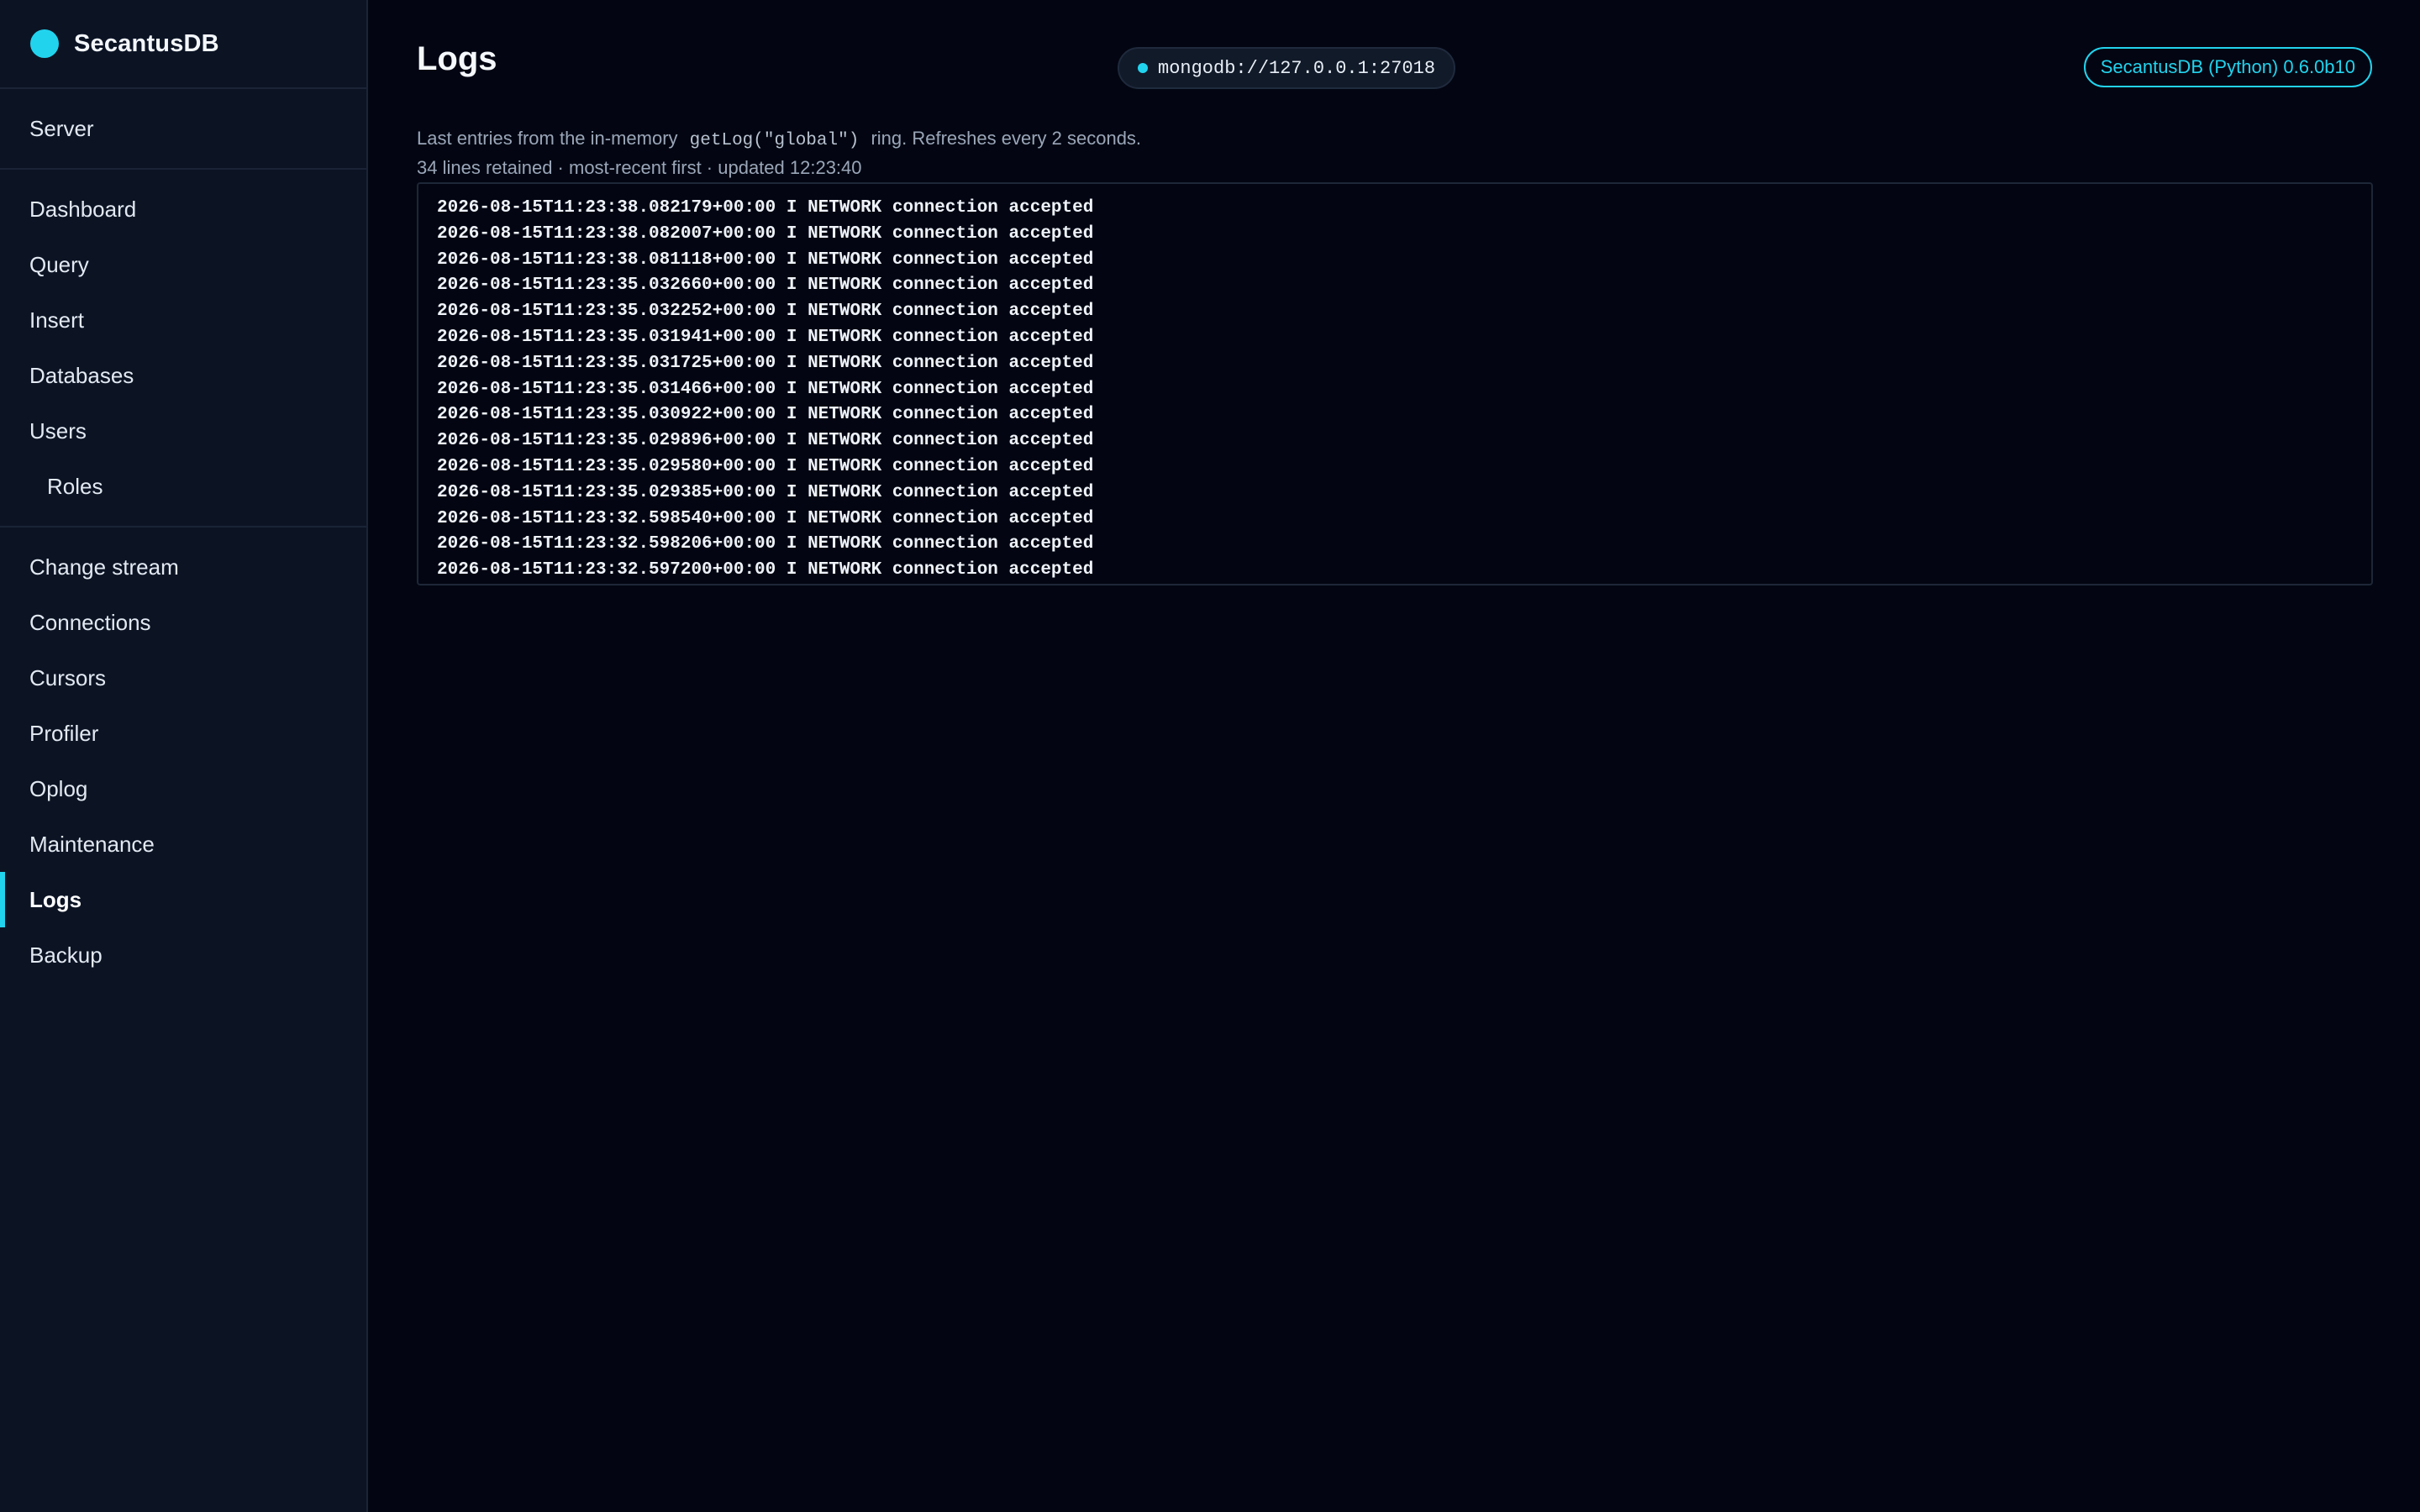 The image size is (2420, 1512). Describe the element at coordinates (146, 43) in the screenshot. I see `brand-name: SecantusDB` at that location.